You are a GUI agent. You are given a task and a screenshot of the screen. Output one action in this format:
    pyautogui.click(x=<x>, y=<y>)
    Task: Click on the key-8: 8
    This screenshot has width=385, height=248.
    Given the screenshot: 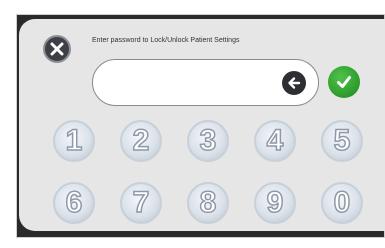 What is the action you would take?
    pyautogui.click(x=208, y=203)
    